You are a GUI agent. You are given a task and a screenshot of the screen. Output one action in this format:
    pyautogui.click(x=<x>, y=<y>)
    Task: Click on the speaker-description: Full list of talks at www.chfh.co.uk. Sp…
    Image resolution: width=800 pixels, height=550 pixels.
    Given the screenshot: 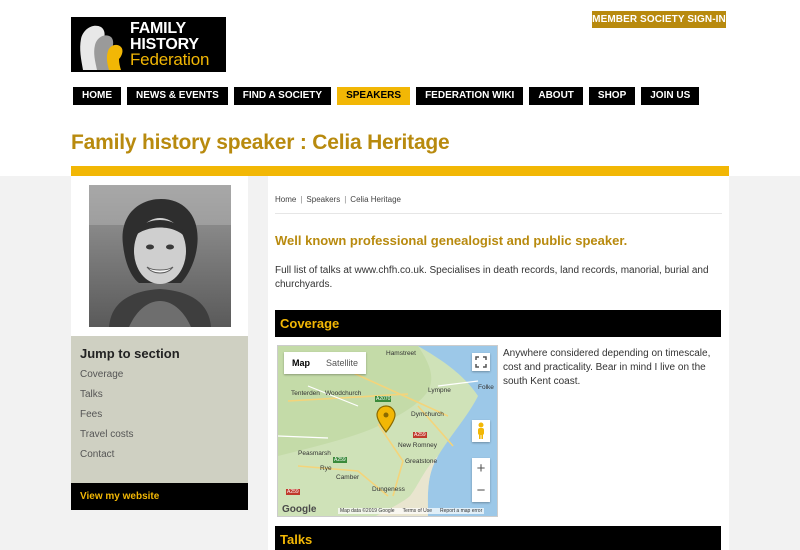 What is the action you would take?
    pyautogui.click(x=492, y=277)
    